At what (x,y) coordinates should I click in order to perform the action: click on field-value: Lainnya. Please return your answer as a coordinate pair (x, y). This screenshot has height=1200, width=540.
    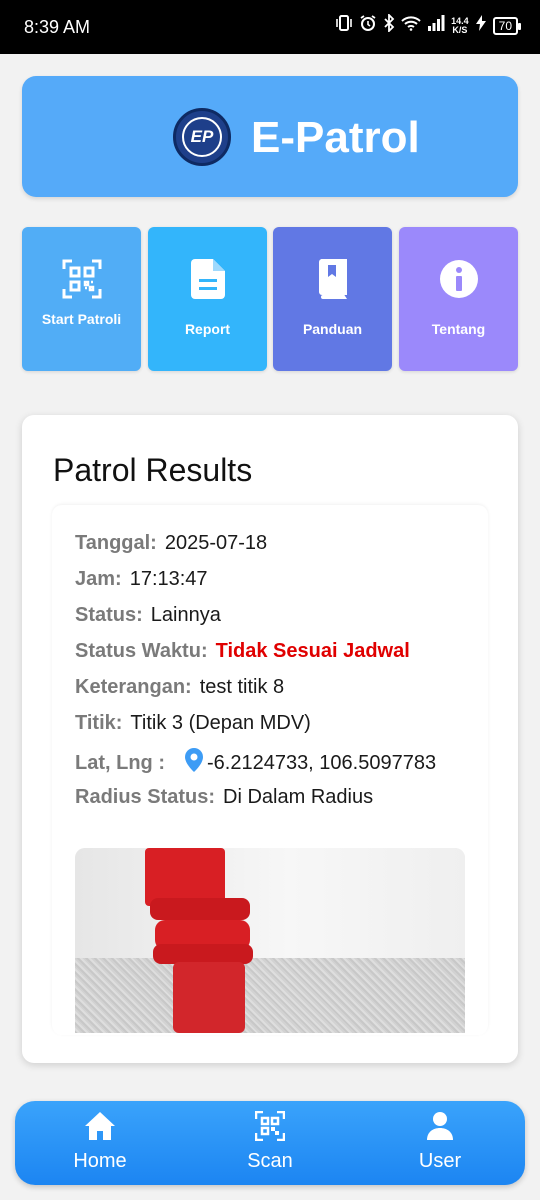
    Looking at the image, I should click on (185, 615).